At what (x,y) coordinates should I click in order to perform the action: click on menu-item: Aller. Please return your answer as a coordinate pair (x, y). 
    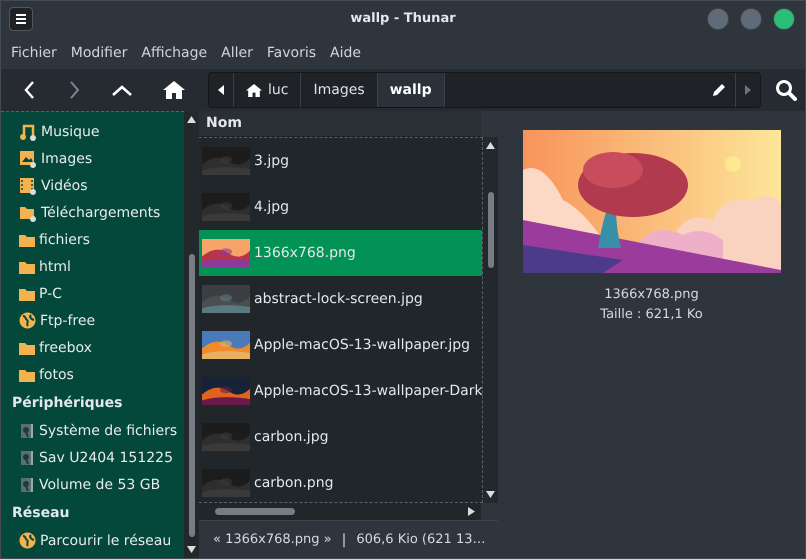
    Looking at the image, I should click on (237, 52).